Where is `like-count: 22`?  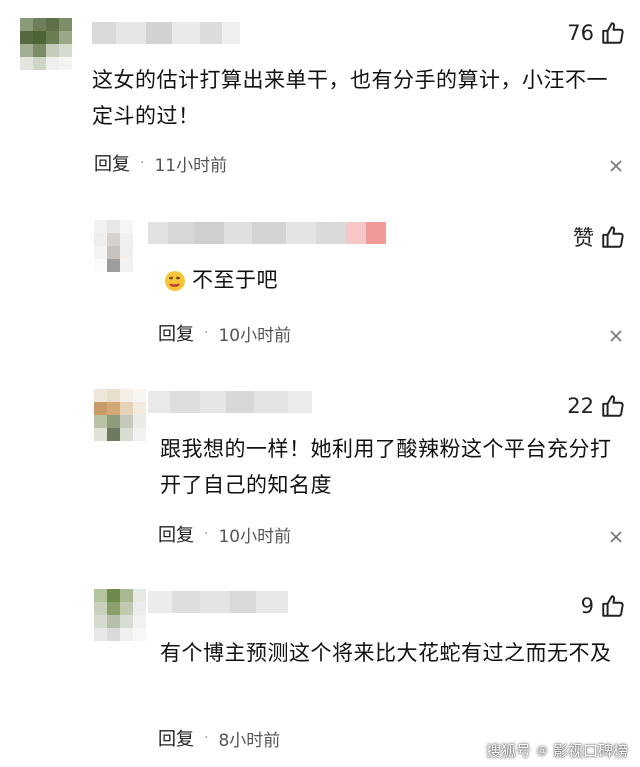
like-count: 22 is located at coordinates (580, 406).